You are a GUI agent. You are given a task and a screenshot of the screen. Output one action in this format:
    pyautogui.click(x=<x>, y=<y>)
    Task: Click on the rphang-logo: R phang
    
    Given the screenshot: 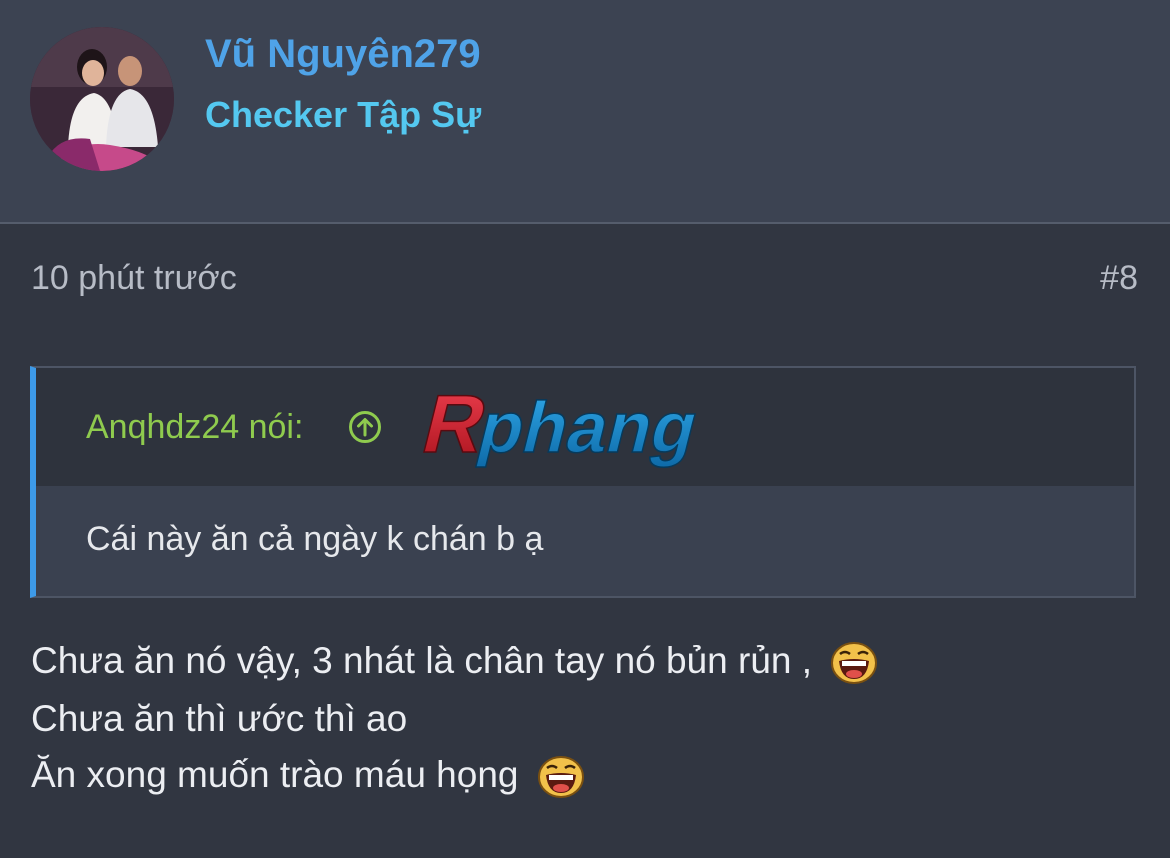 What is the action you would take?
    pyautogui.click(x=560, y=426)
    